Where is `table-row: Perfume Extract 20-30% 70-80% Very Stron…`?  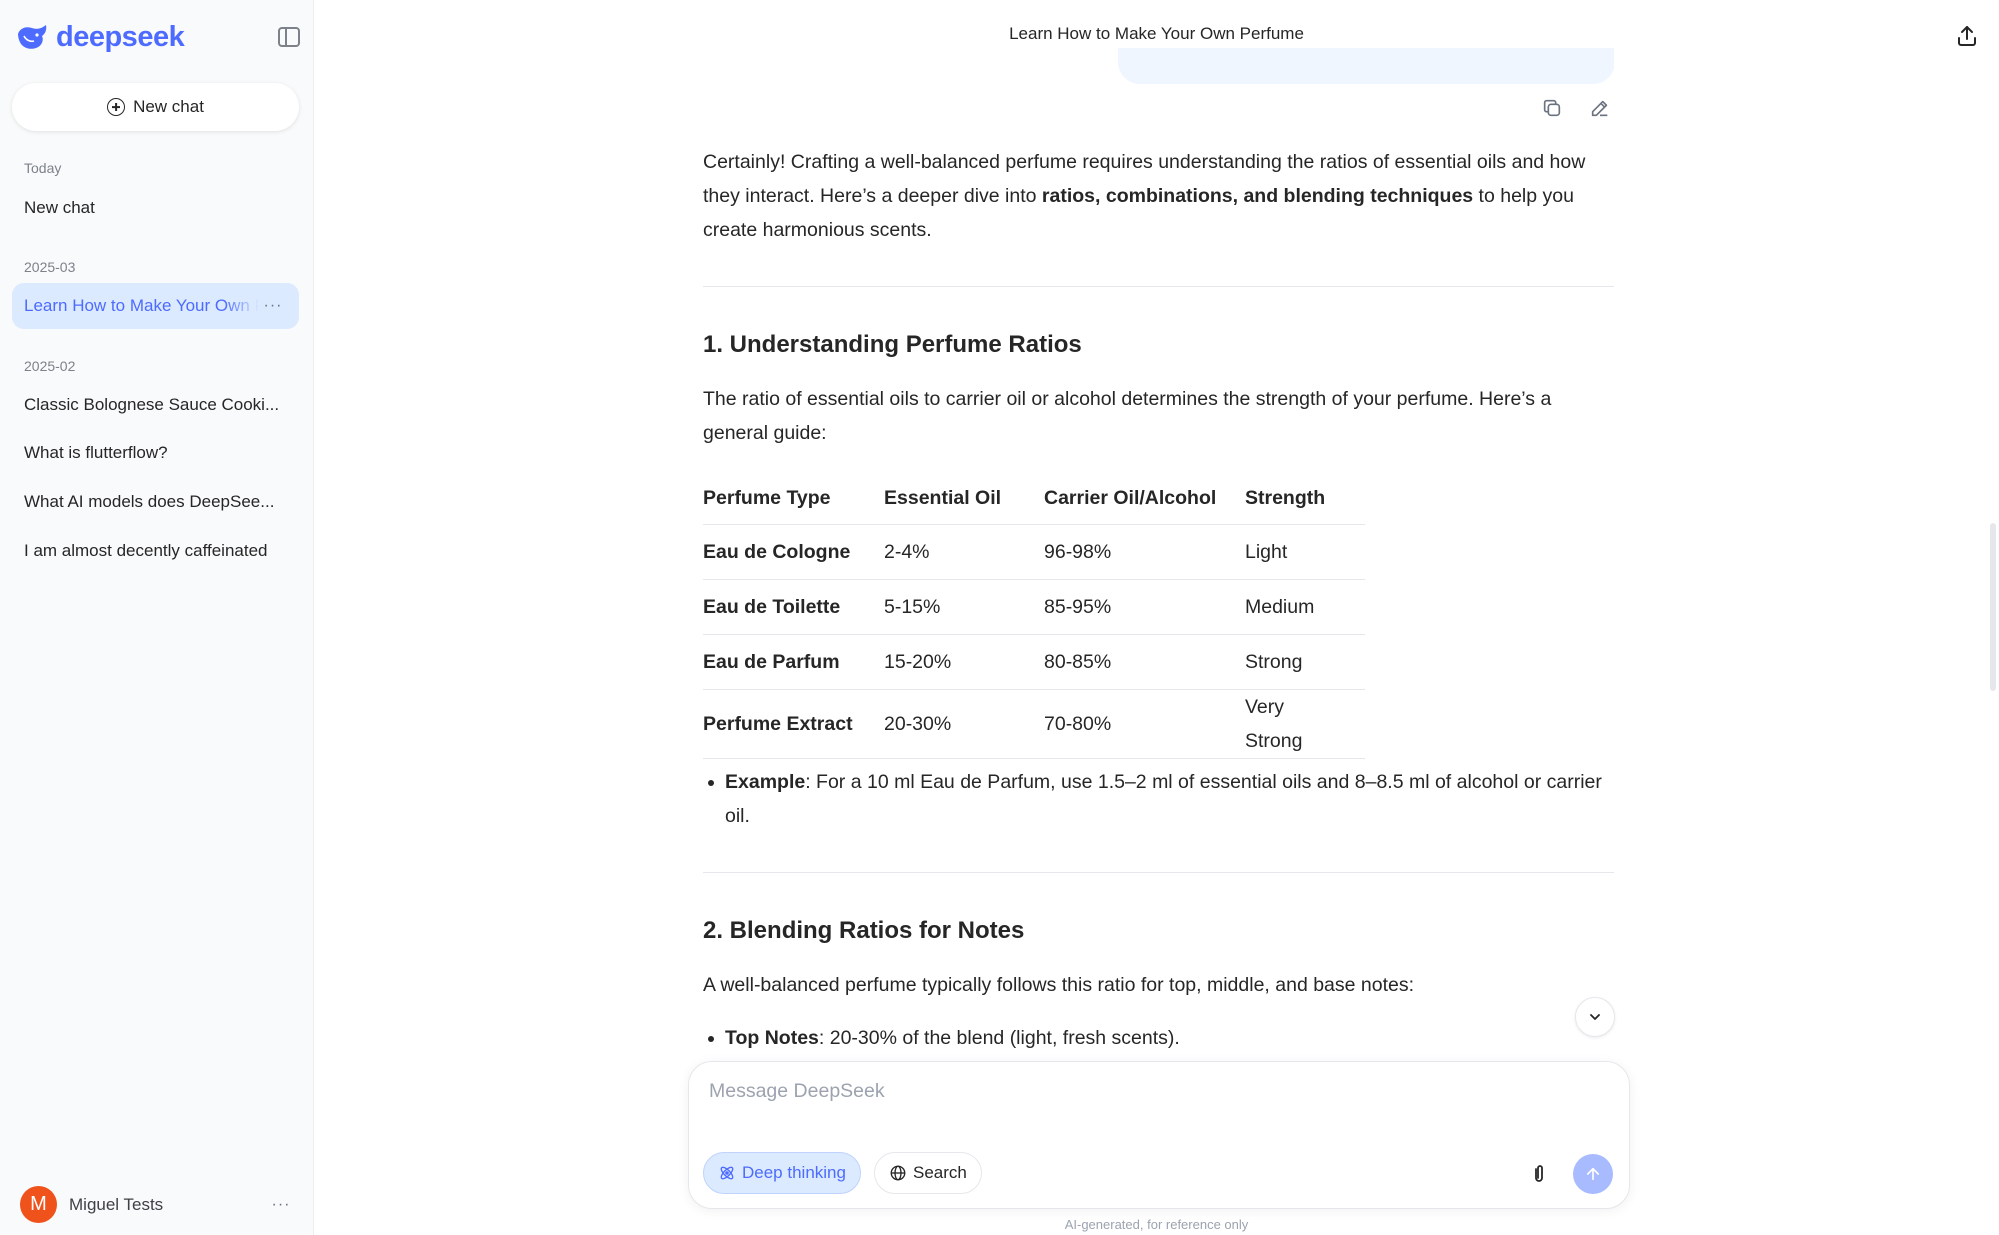 table-row: Perfume Extract 20-30% 70-80% Very Stron… is located at coordinates (1034, 724).